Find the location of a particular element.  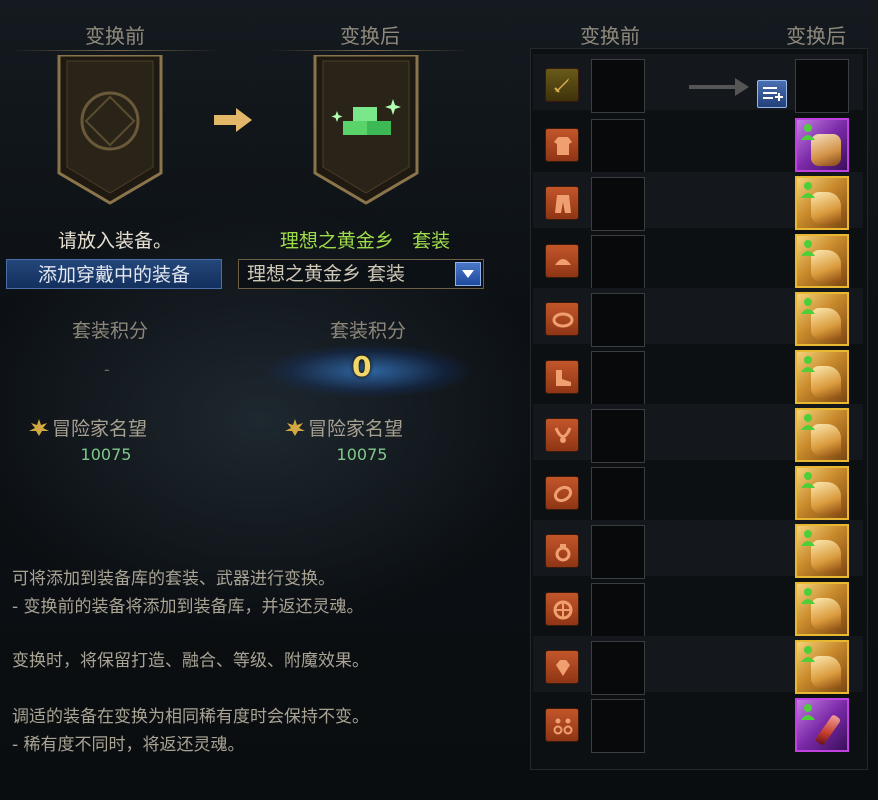

fame-after: 冒险家名望 is located at coordinates (342, 427).